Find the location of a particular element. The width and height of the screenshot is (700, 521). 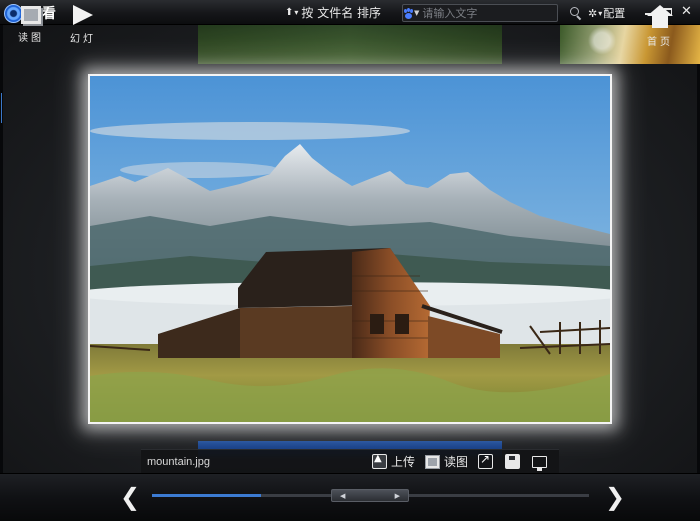

sort-by-filename-button: ⬆ ▾ 按 文件名 排序 is located at coordinates (333, 12).